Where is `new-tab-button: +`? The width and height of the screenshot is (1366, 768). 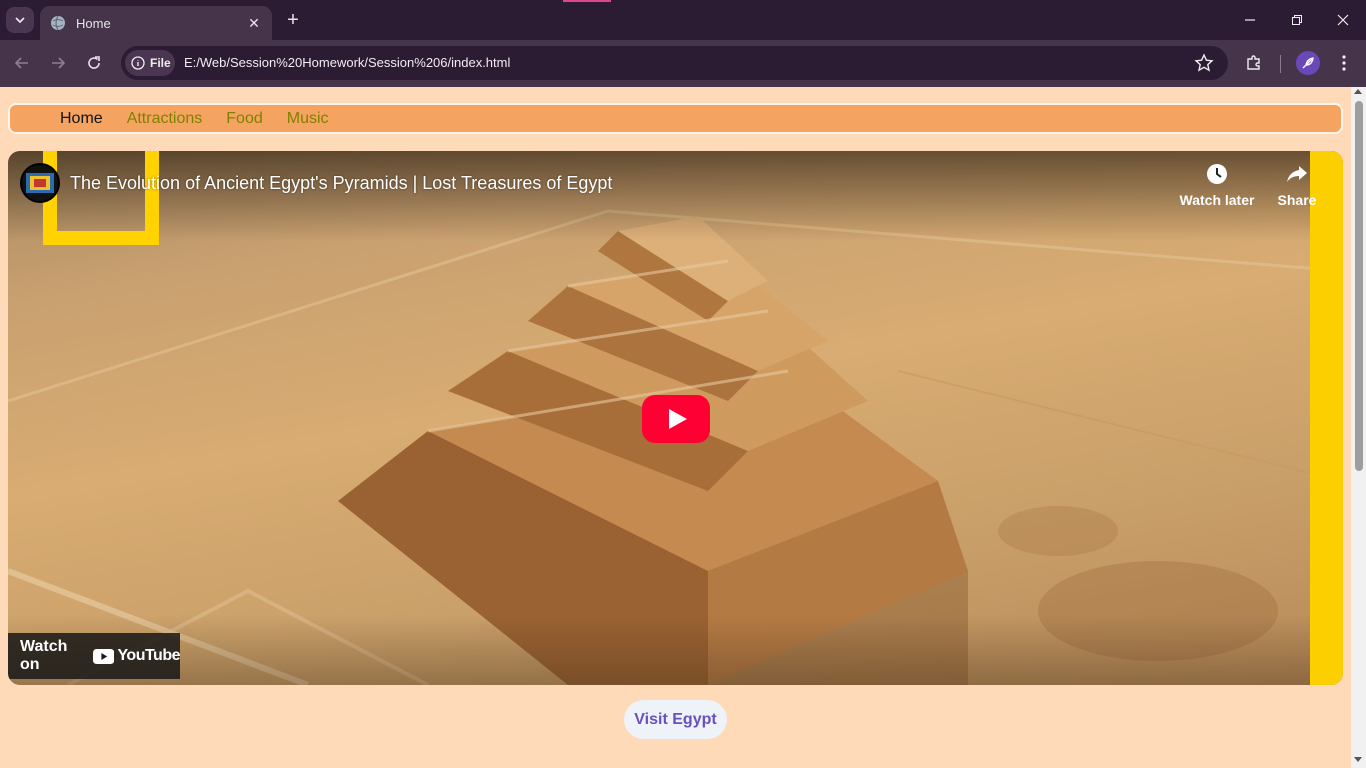 new-tab-button: + is located at coordinates (293, 20).